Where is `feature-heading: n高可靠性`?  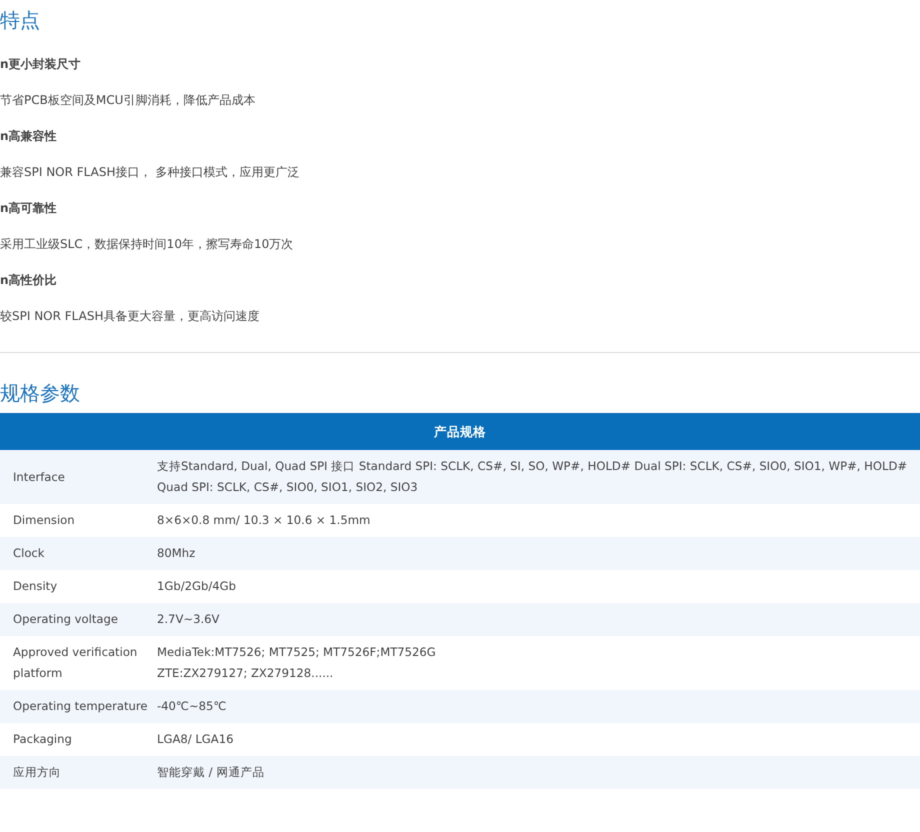
feature-heading: n高可靠性 is located at coordinates (29, 208).